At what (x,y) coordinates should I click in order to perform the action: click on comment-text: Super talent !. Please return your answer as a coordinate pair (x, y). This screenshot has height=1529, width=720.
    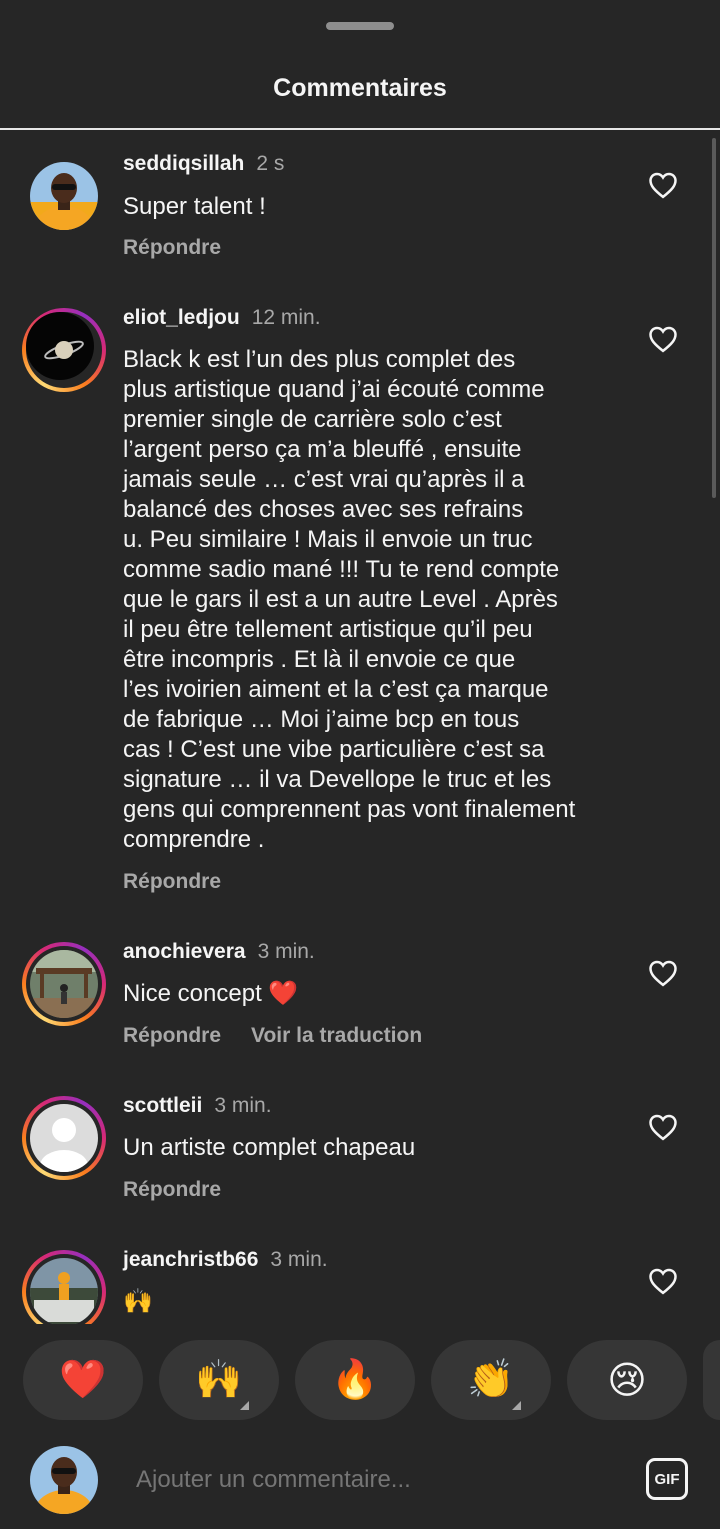
    Looking at the image, I should click on (194, 206).